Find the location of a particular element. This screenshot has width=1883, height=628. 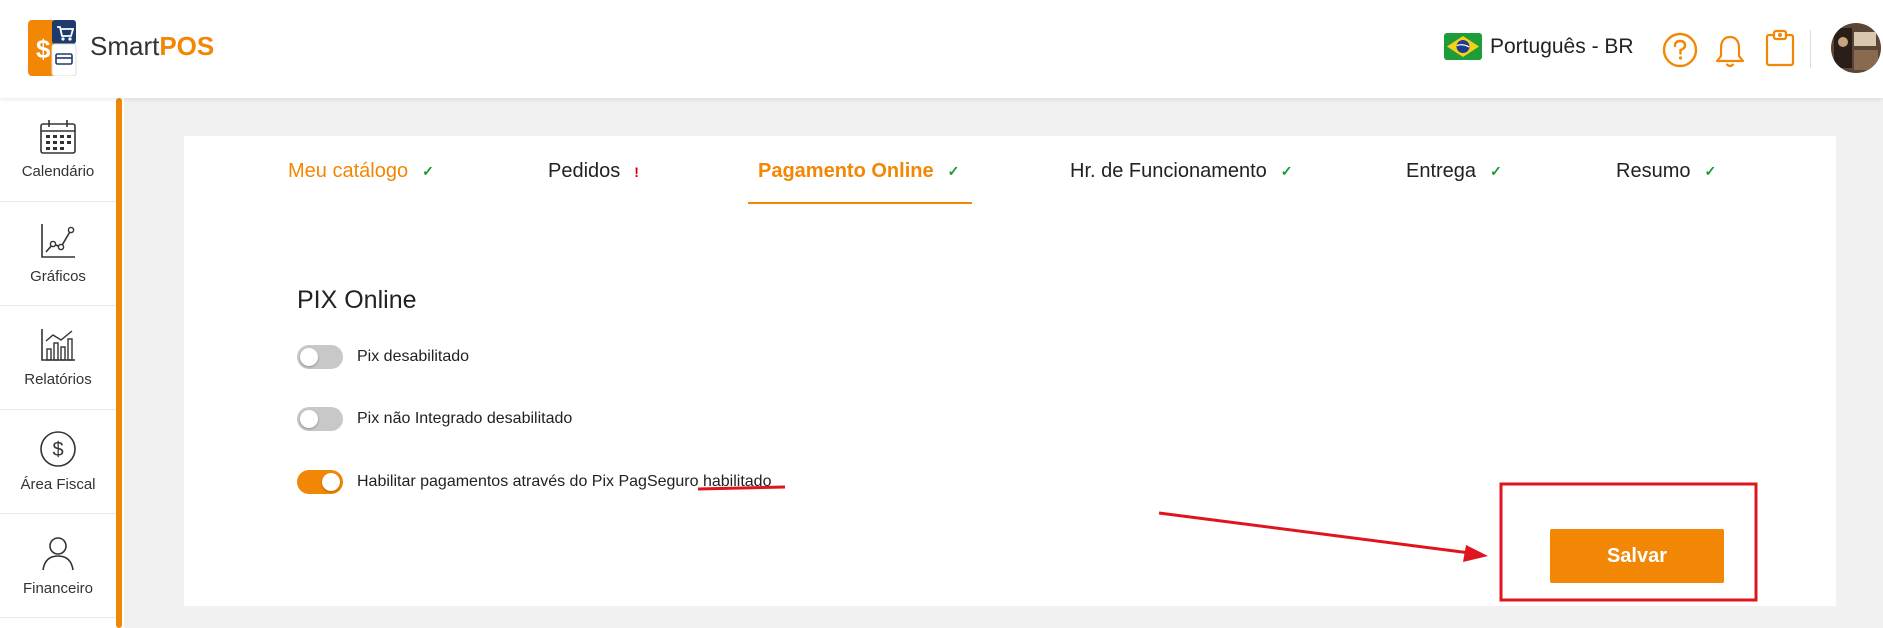

option-label: Pix não Integrado desabilitado is located at coordinates (465, 418).